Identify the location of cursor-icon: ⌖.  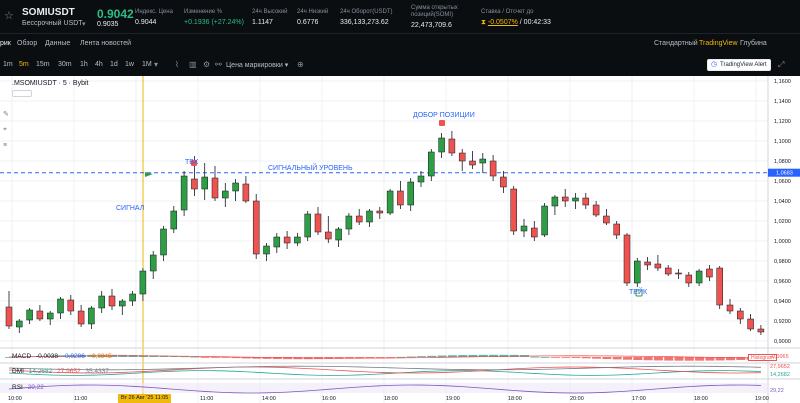
(5, 130).